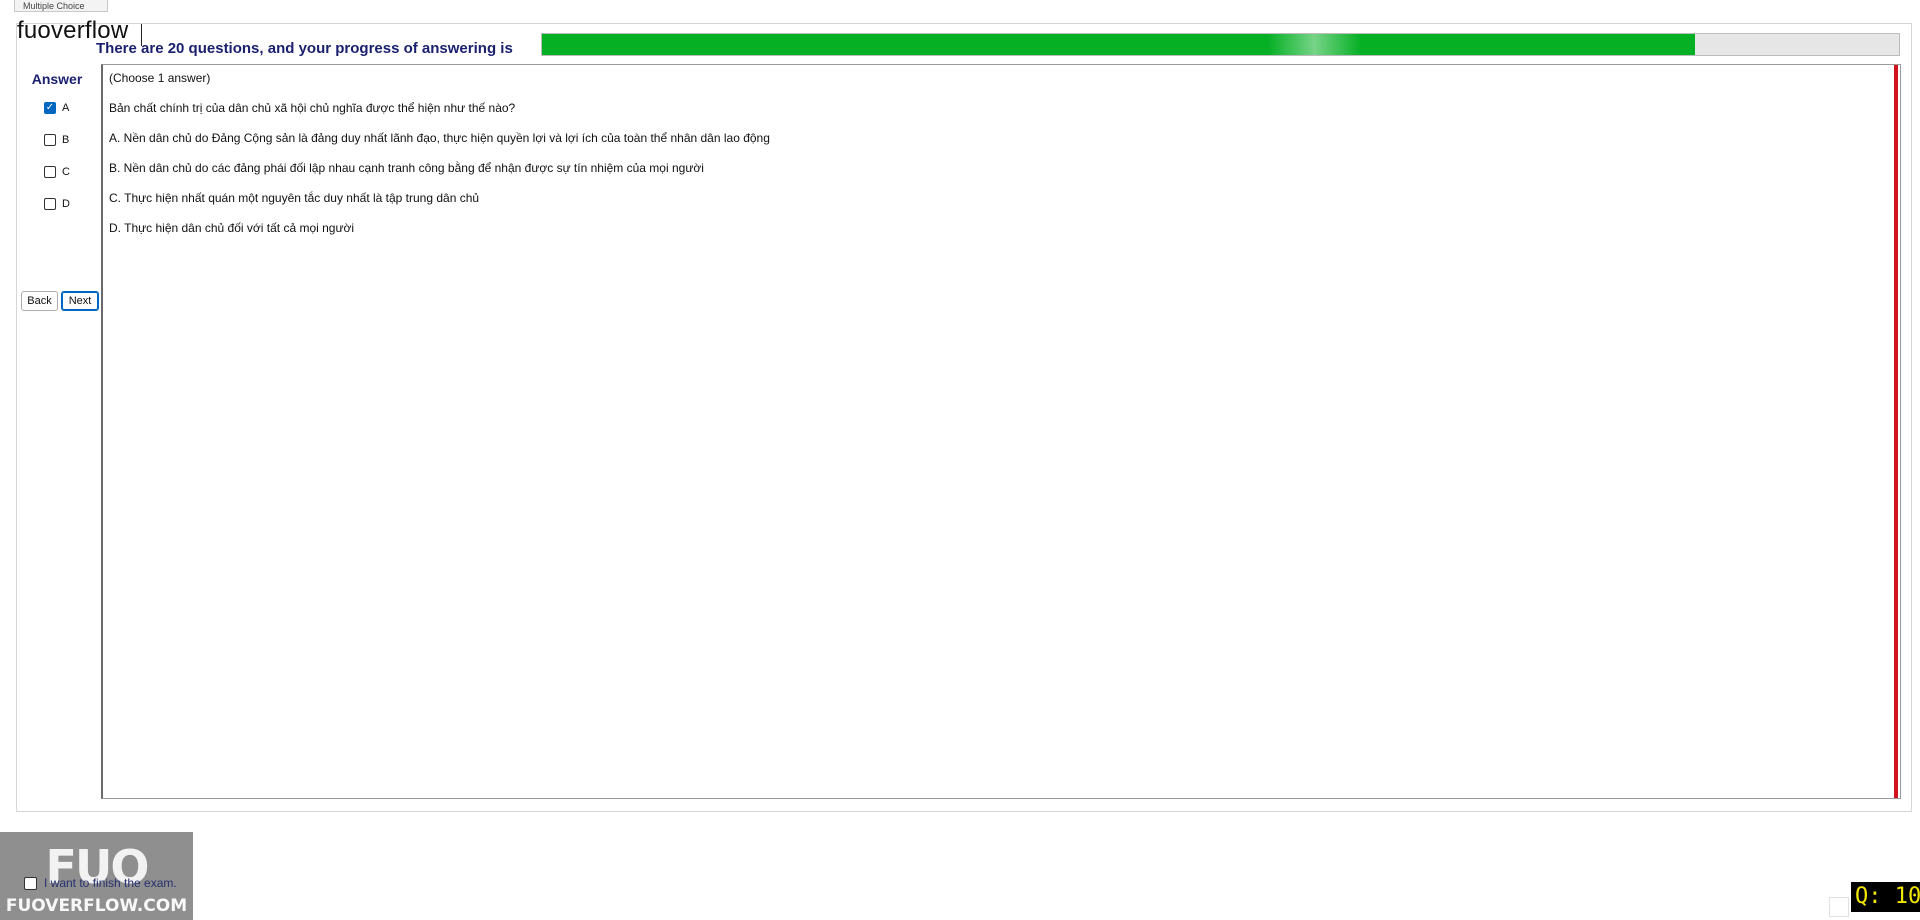  I want to click on finish-exam-label: I want to finish the exam., so click(110, 883).